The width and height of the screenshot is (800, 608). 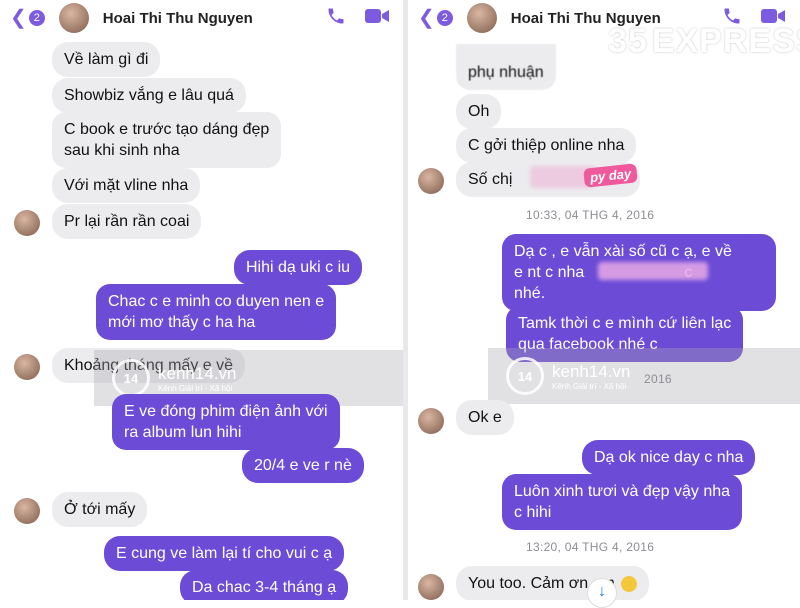 I want to click on contact-name: Hoai Thi Thu Nguyen, so click(x=178, y=18).